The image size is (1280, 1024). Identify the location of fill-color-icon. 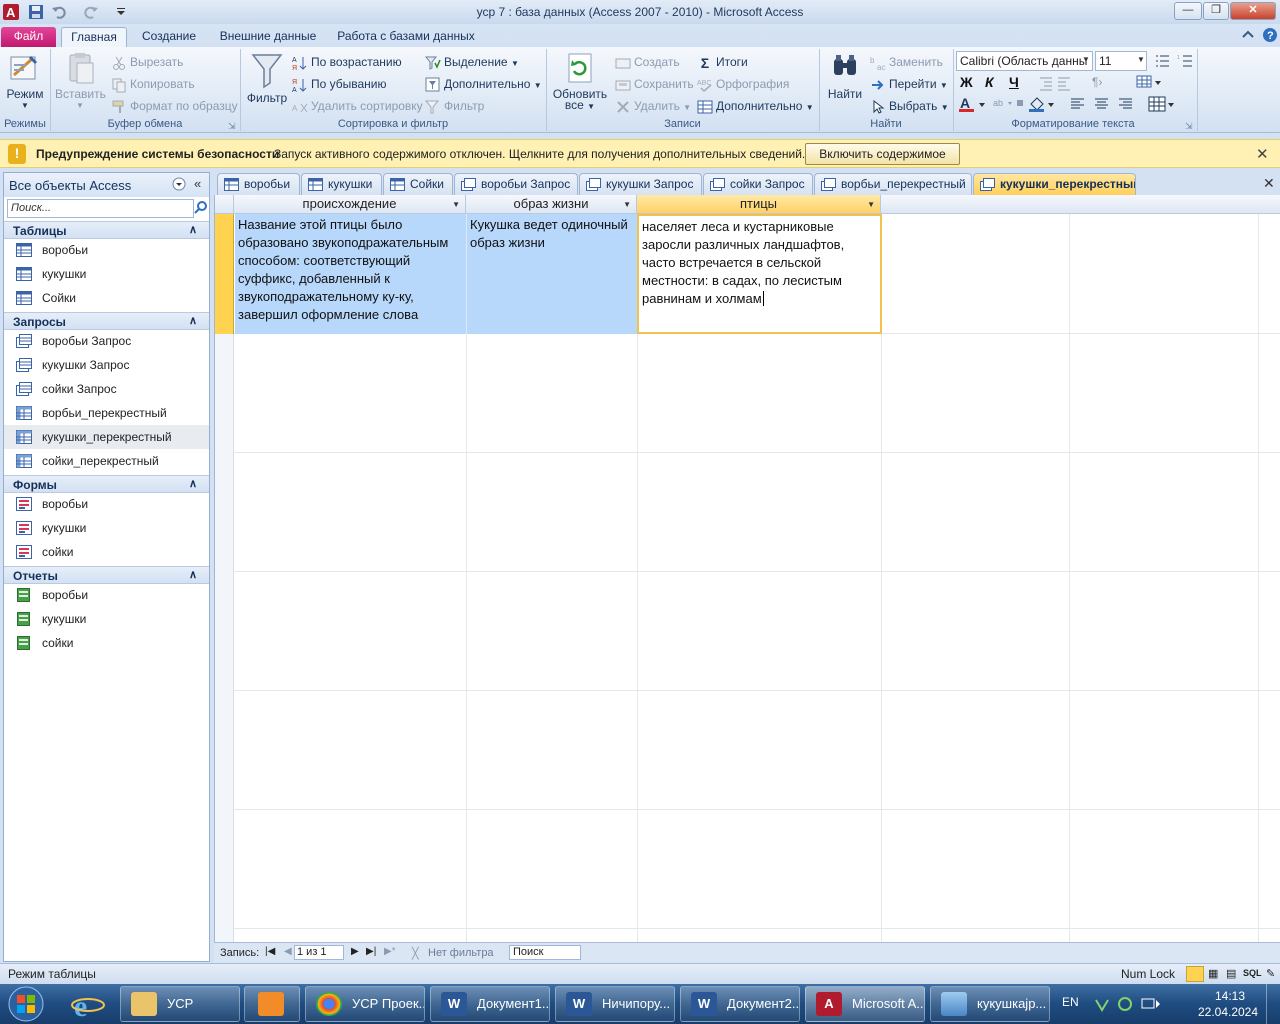
(1042, 104).